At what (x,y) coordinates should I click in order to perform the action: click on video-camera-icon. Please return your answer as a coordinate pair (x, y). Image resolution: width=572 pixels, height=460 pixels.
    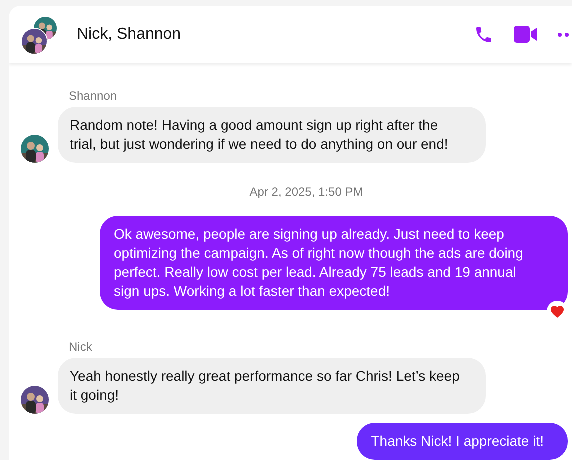
    Looking at the image, I should click on (526, 34).